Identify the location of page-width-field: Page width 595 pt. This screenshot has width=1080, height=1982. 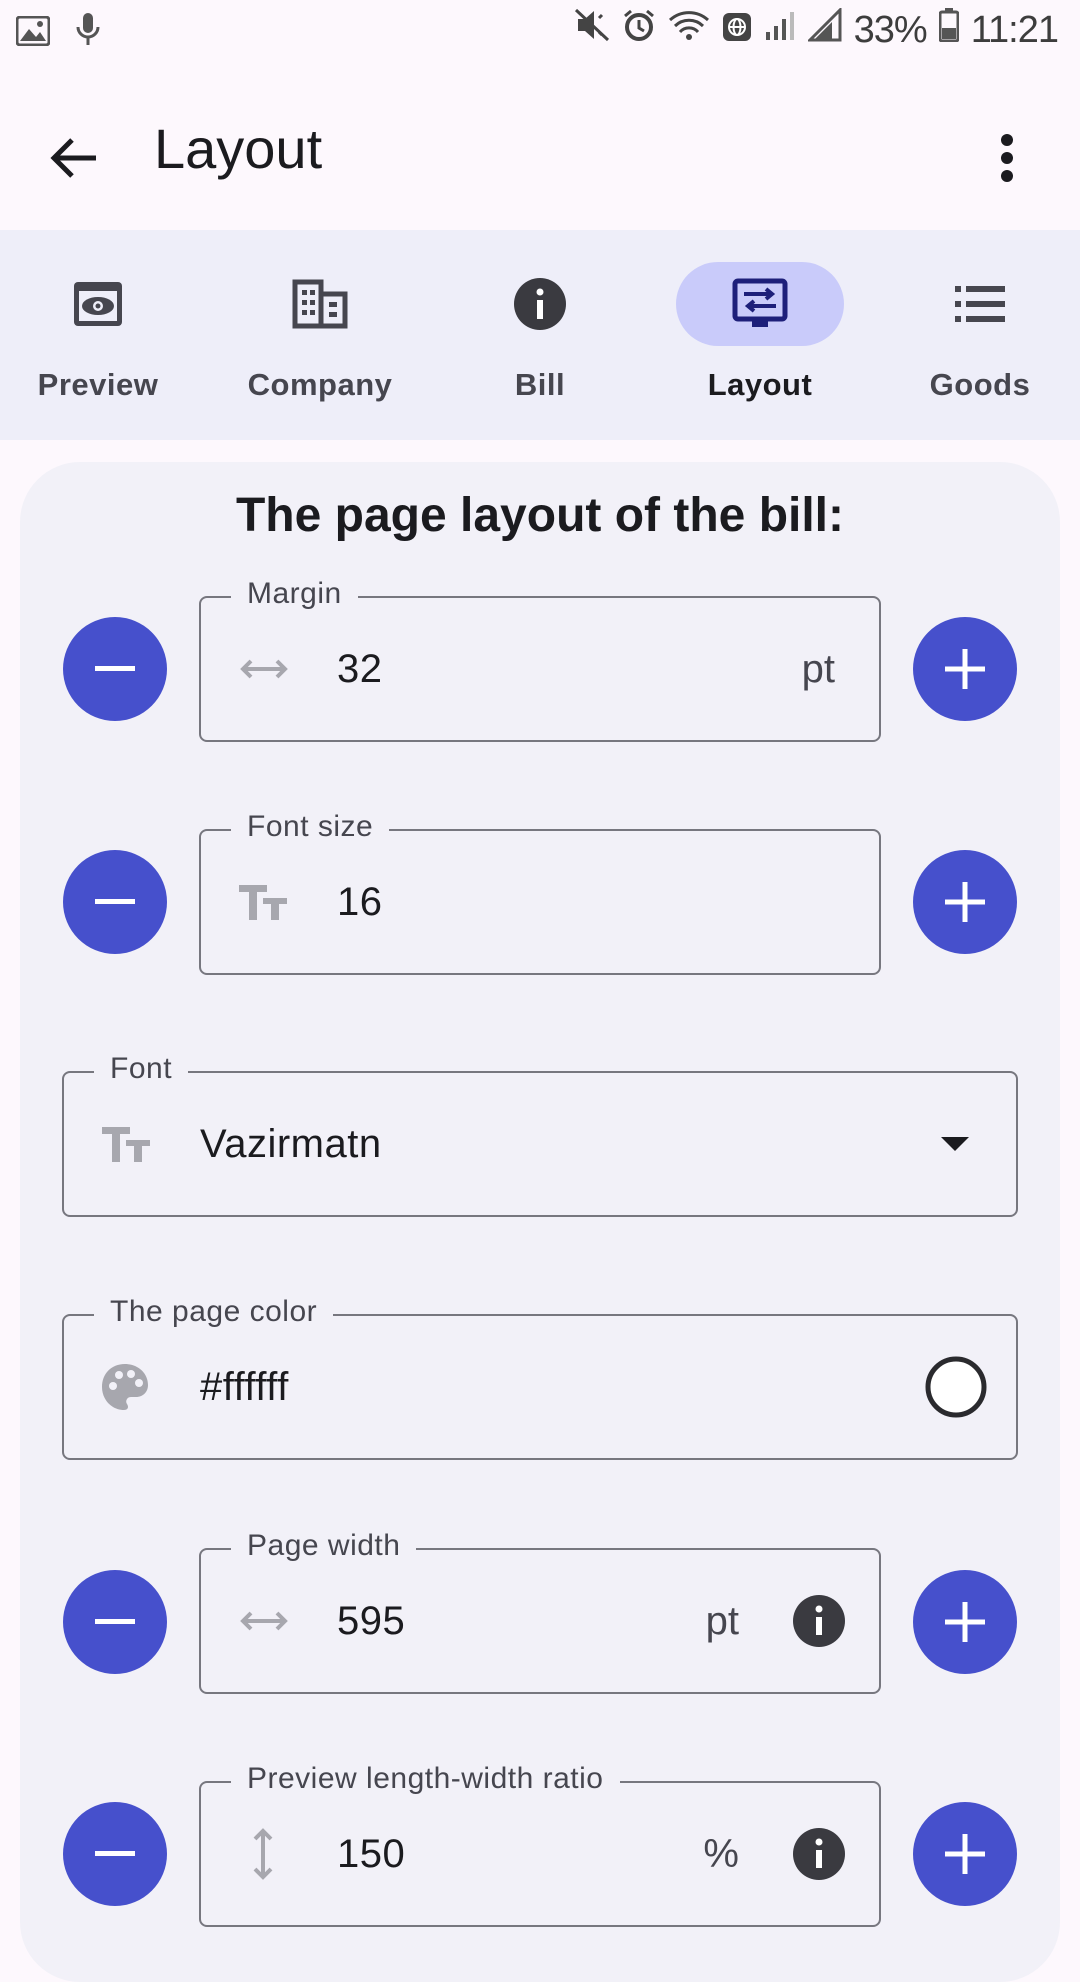
(540, 1610).